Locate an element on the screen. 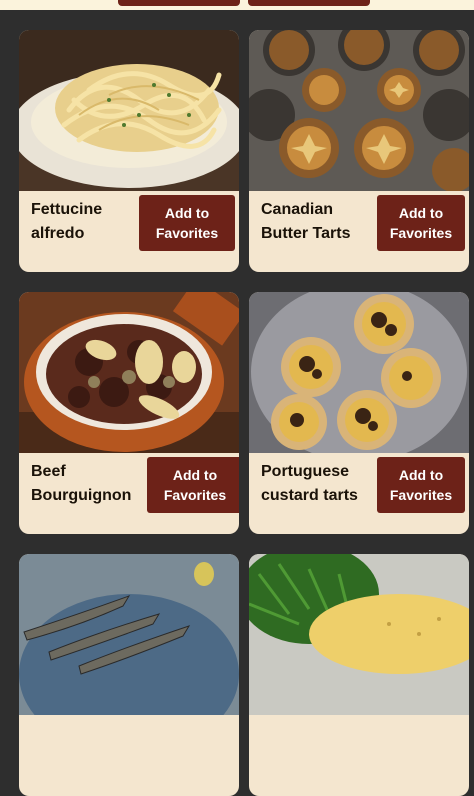 This screenshot has height=796, width=474. custard-tarts-photo is located at coordinates (359, 372).